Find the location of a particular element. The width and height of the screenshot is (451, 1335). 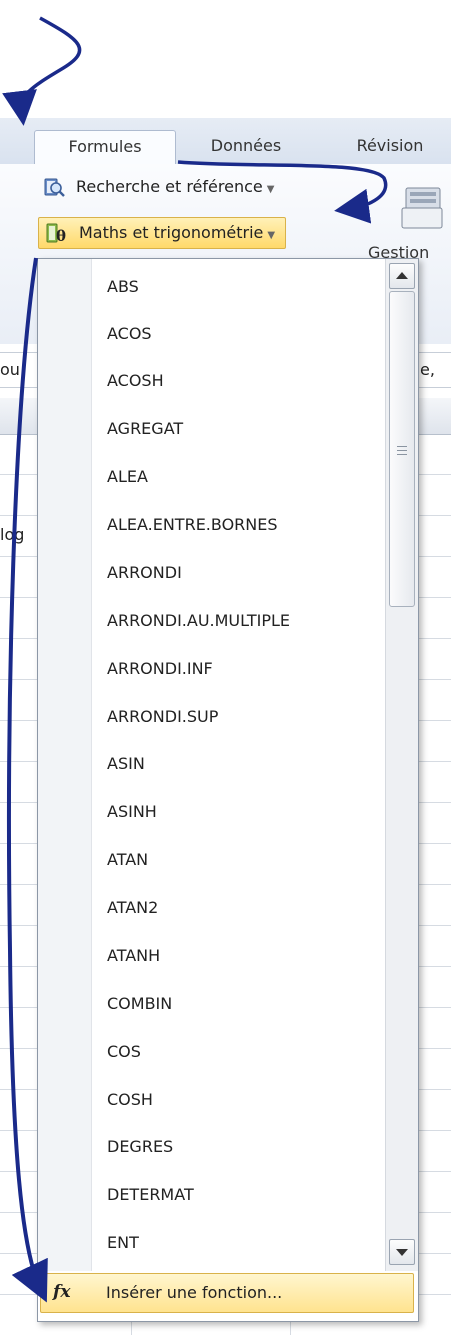

function-item-cos: COS is located at coordinates (237, 1051).